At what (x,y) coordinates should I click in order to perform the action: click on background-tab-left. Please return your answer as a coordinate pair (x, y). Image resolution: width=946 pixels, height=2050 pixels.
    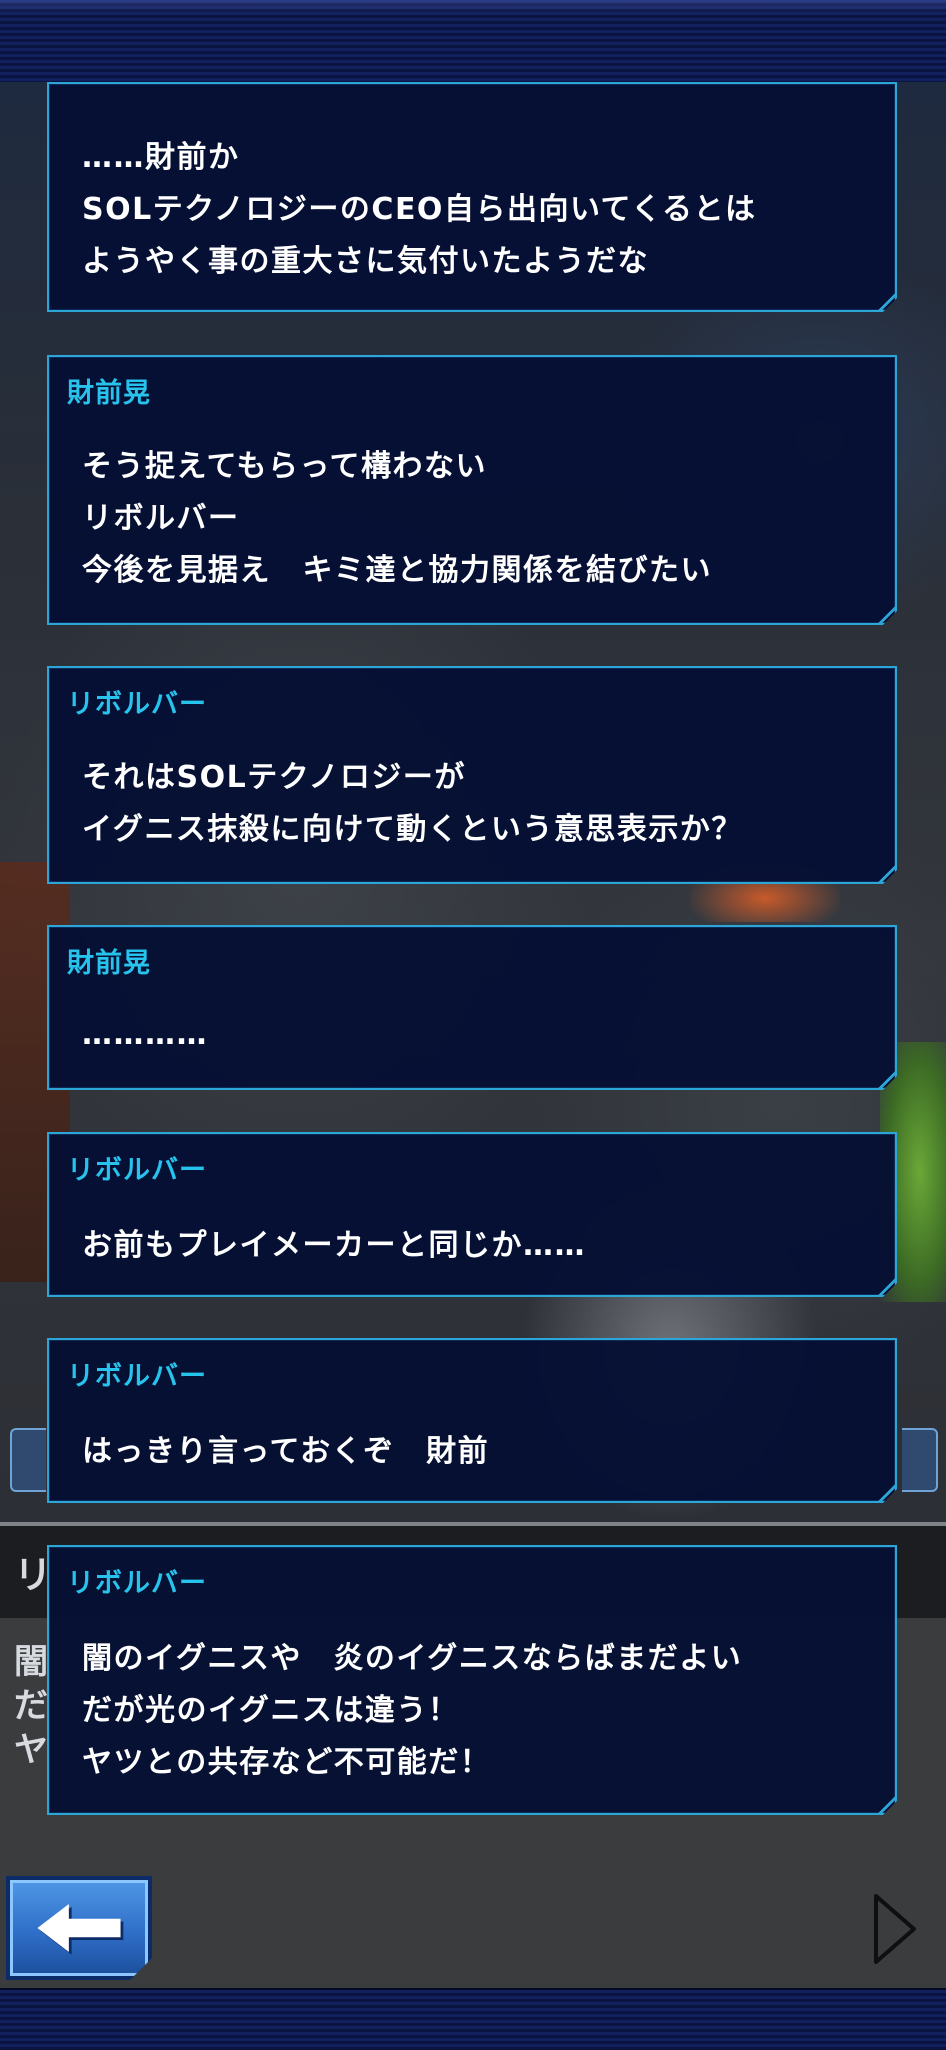
    Looking at the image, I should click on (28, 1460).